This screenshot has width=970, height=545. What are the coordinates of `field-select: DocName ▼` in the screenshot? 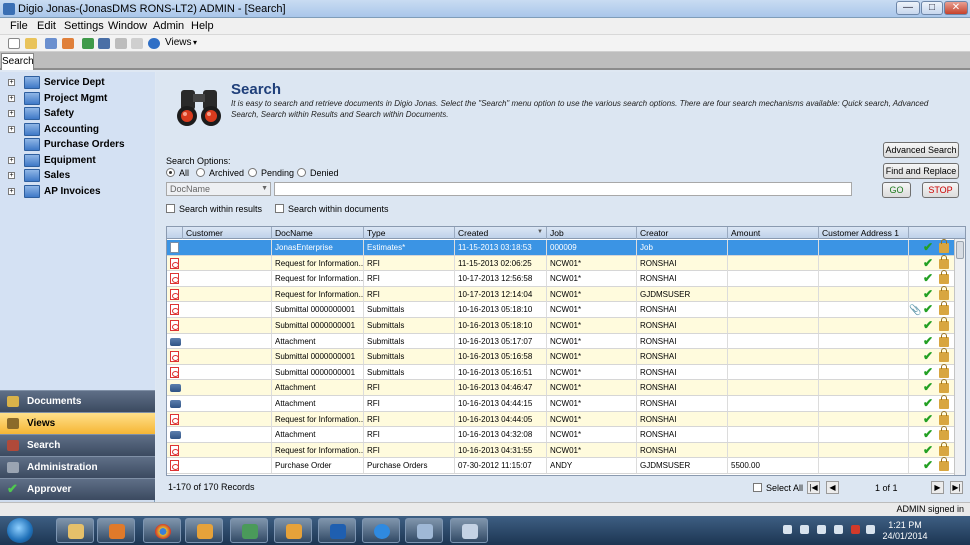 It's located at (218, 189).